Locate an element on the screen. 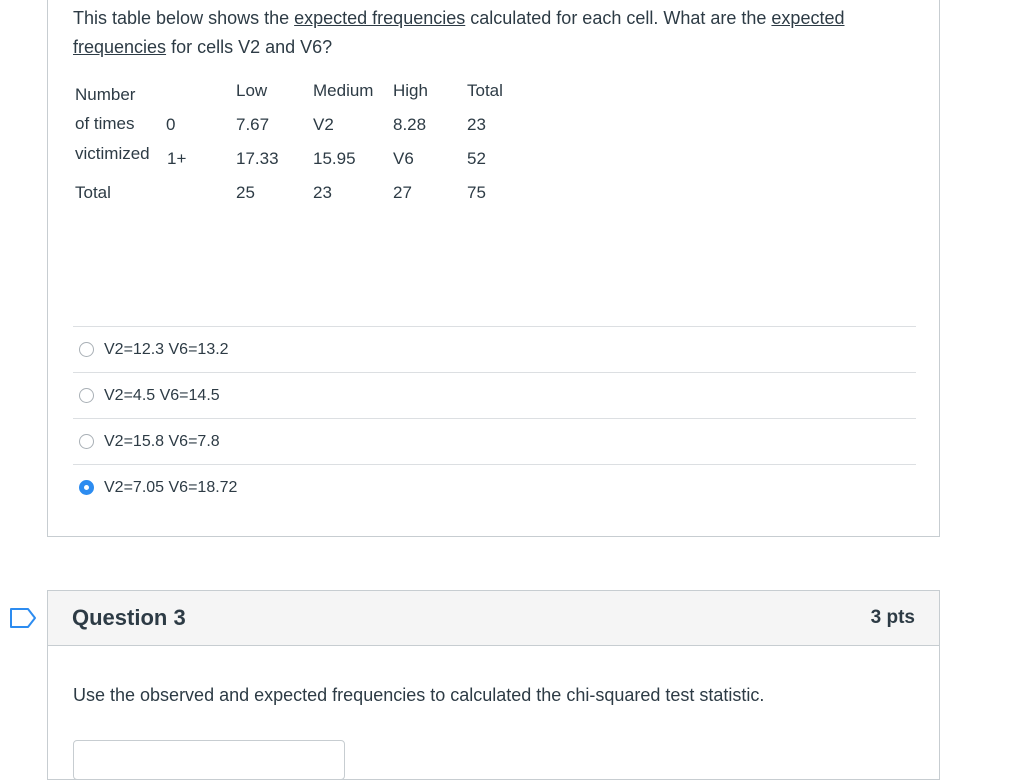 The height and width of the screenshot is (780, 1024). column-header: High is located at coordinates (410, 90).